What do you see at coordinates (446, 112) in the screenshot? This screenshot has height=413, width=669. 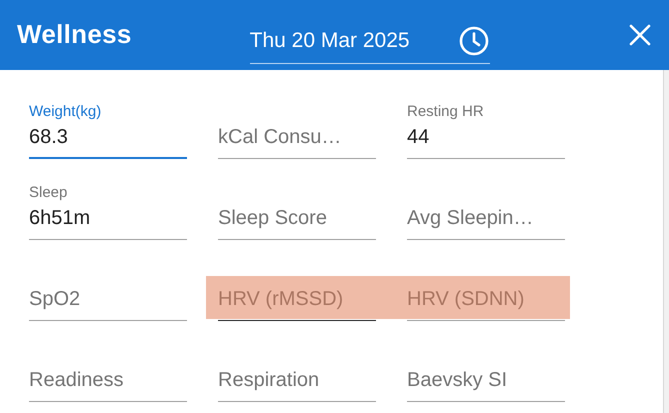 I see `field-label: Resting HR` at bounding box center [446, 112].